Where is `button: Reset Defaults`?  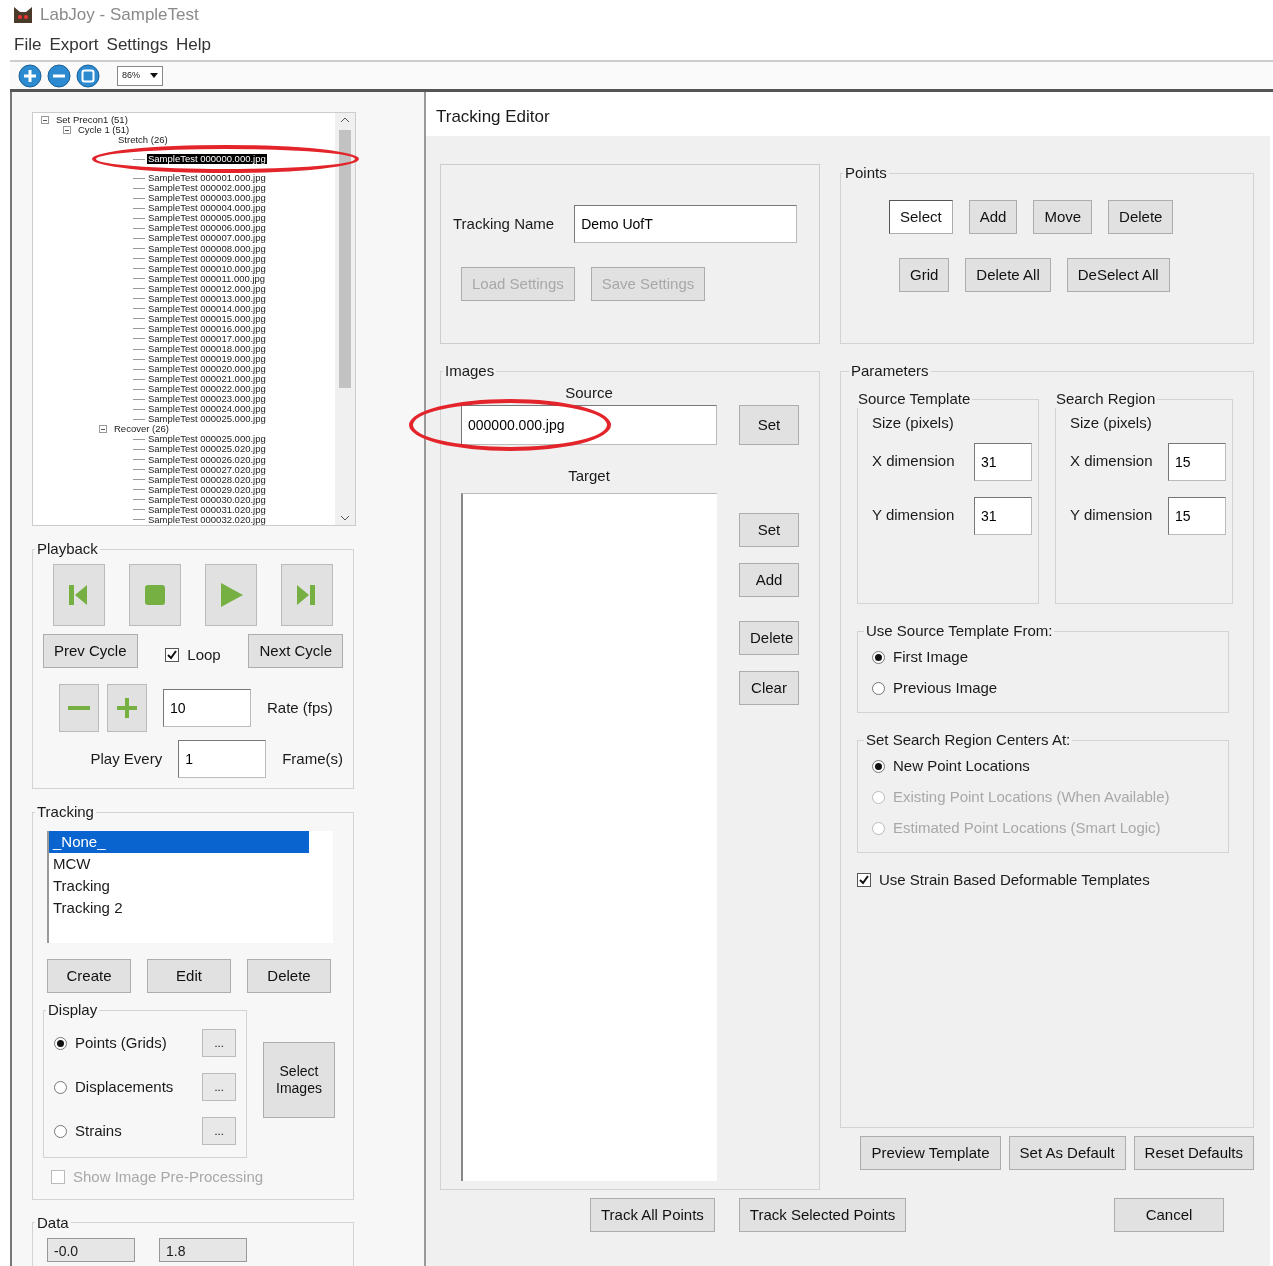
button: Reset Defaults is located at coordinates (1193, 1153).